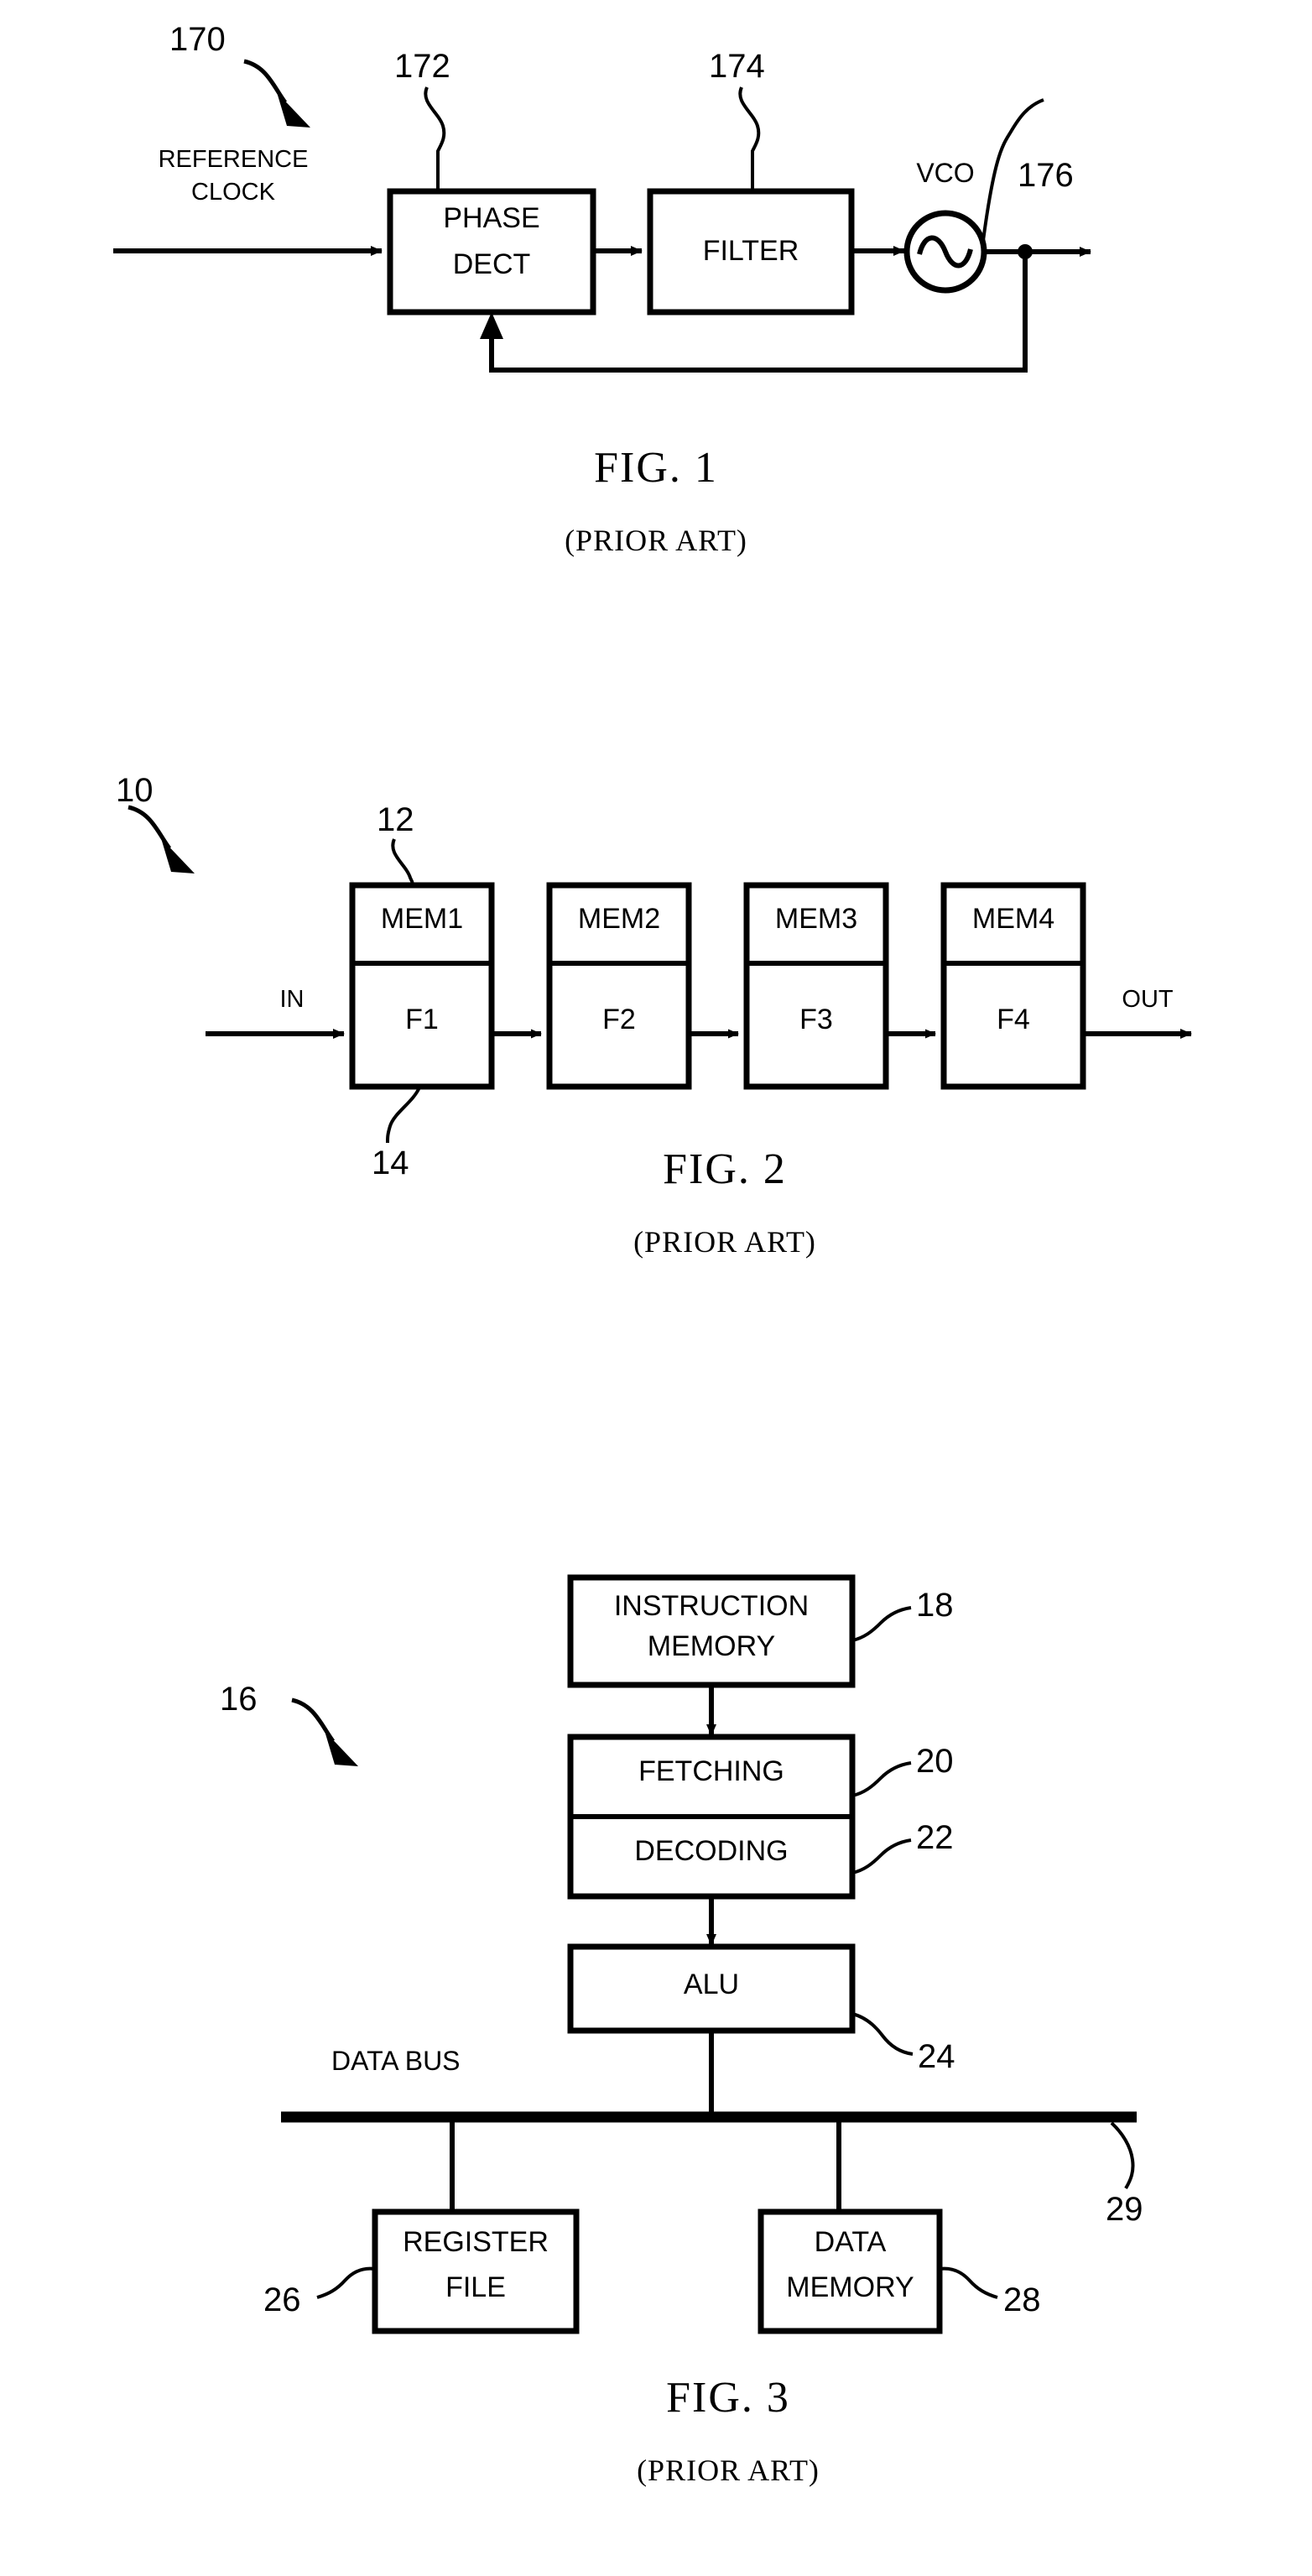 This screenshot has height=2576, width=1312. I want to click on fig3-data-memory-label-1: DATA, so click(851, 2242).